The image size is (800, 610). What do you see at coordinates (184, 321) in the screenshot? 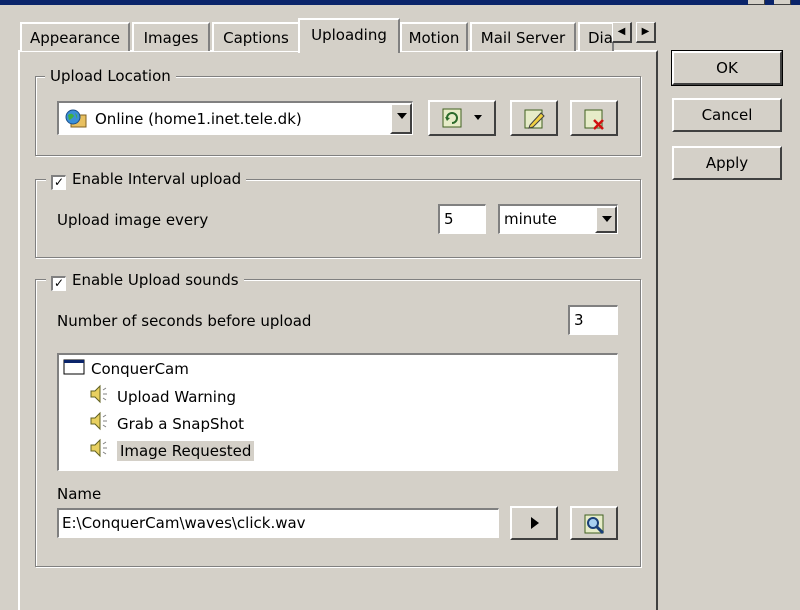
I see `seconds-before-upload-label: Number of seconds before upload` at bounding box center [184, 321].